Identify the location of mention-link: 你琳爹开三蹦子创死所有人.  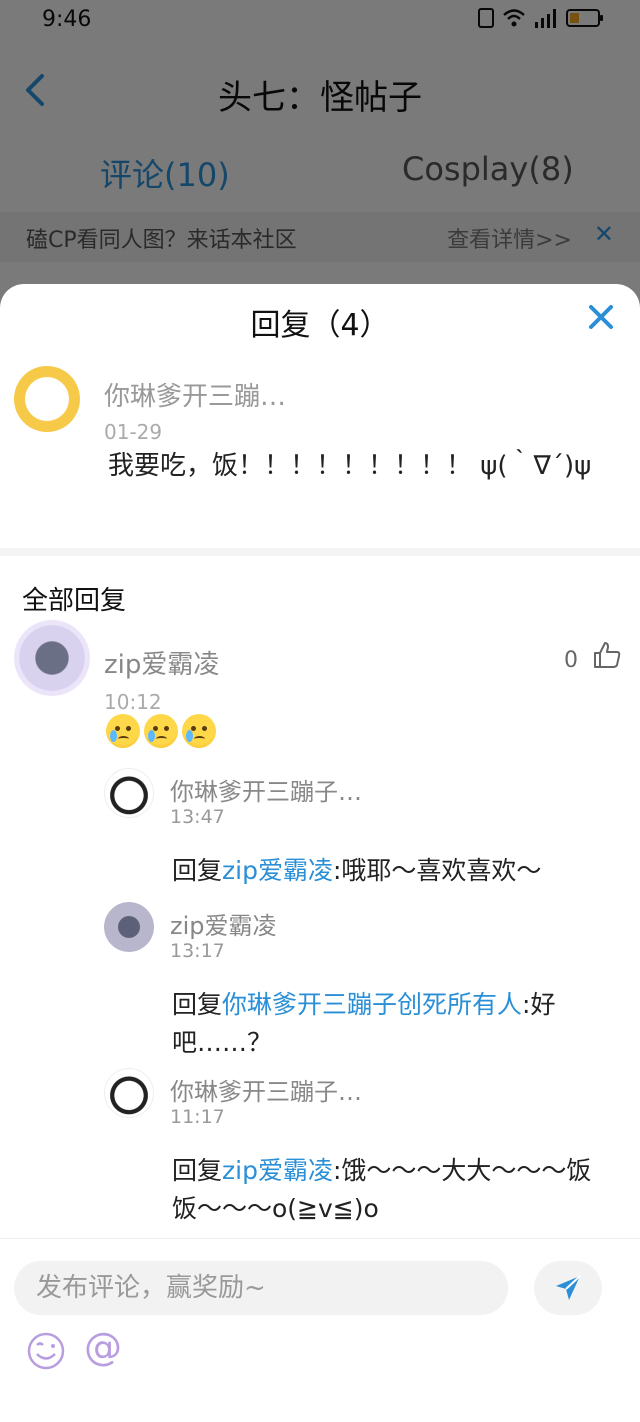
(372, 1004).